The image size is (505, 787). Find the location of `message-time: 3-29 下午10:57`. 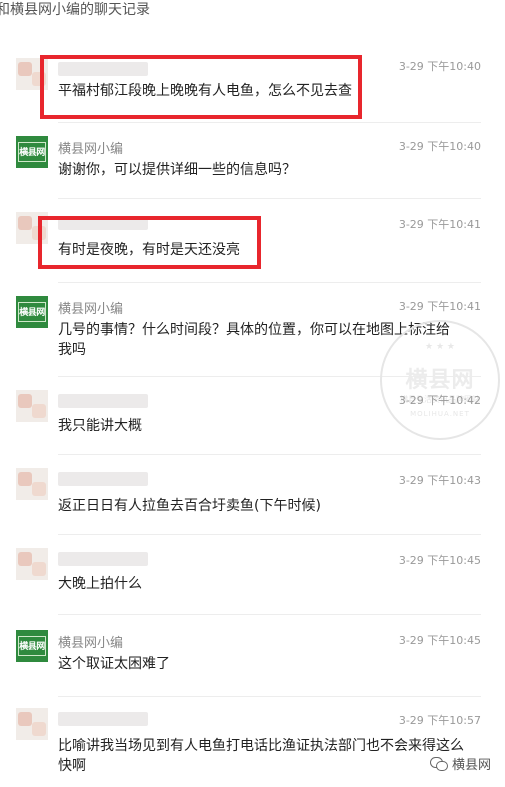

message-time: 3-29 下午10:57 is located at coordinates (439, 720).